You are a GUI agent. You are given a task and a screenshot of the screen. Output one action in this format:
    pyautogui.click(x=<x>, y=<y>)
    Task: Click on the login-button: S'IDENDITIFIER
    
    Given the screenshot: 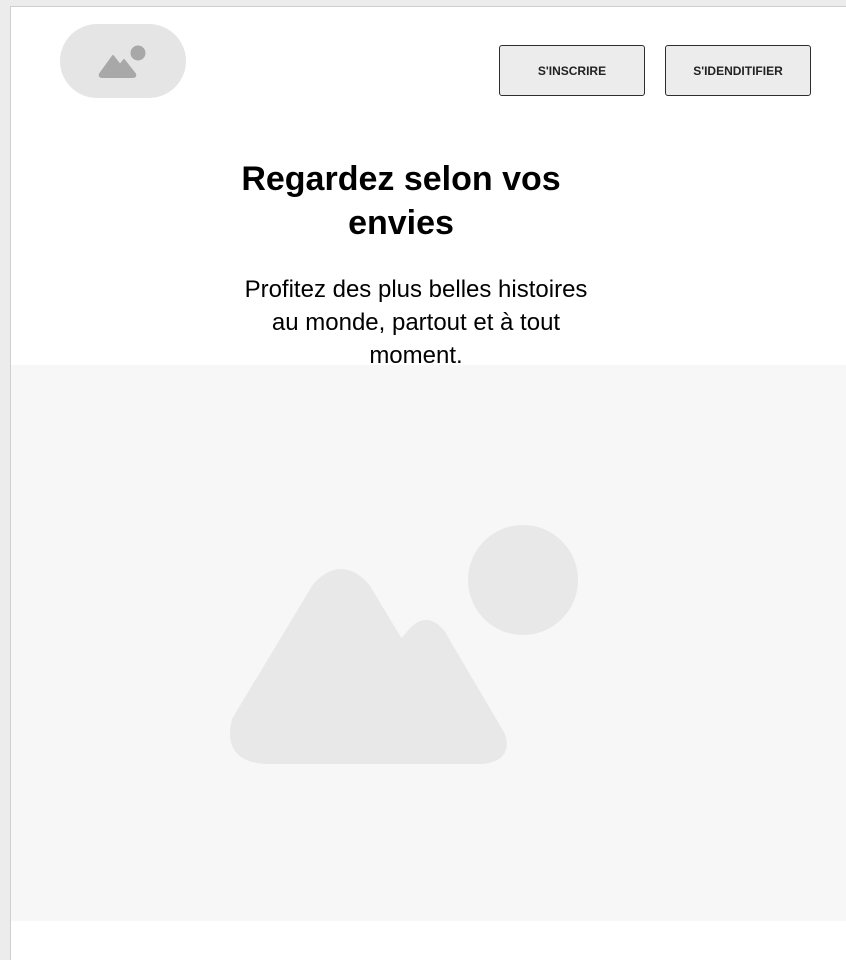 What is the action you would take?
    pyautogui.click(x=738, y=70)
    